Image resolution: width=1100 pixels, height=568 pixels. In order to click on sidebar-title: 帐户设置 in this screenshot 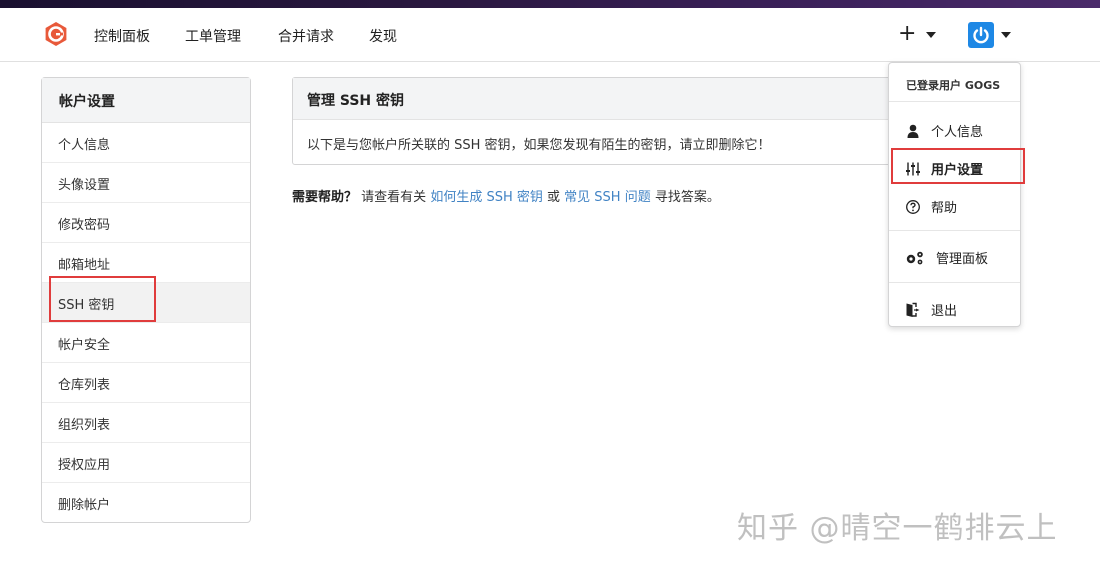, I will do `click(146, 100)`.